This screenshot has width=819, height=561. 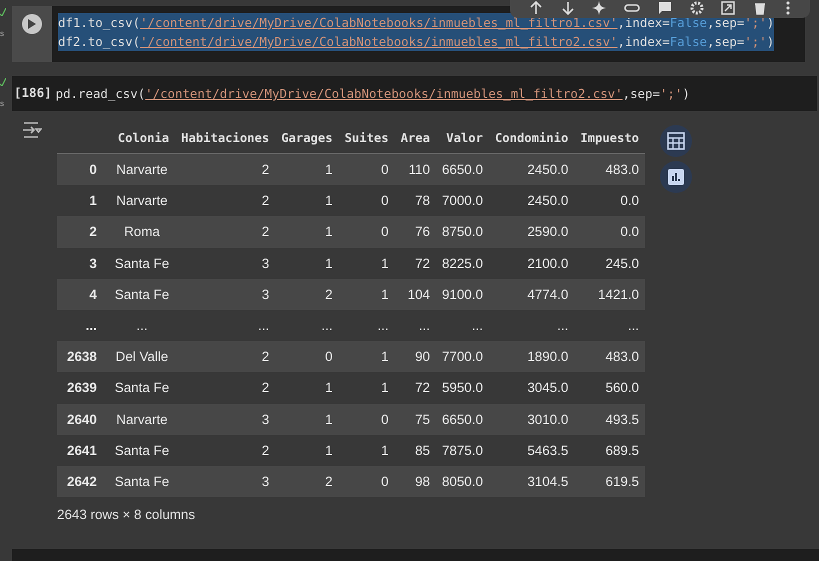 What do you see at coordinates (462, 482) in the screenshot?
I see `table-cell: 8050.0` at bounding box center [462, 482].